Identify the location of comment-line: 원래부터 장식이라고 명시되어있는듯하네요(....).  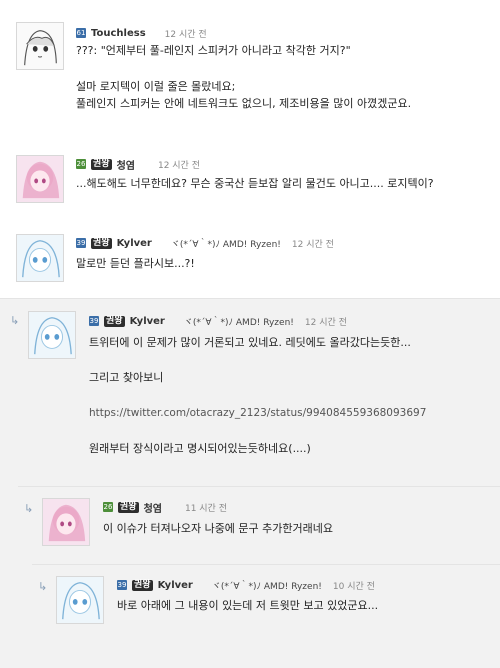
(200, 448).